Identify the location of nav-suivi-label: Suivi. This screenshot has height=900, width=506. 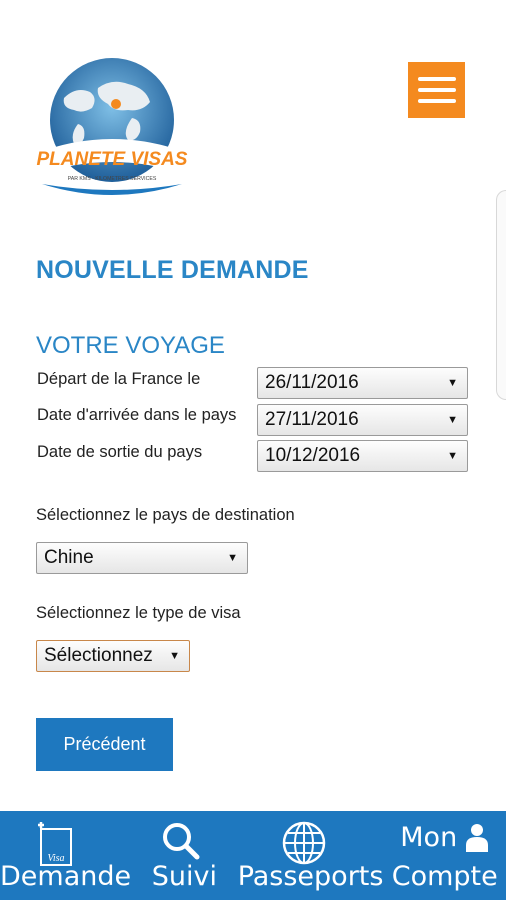
(184, 876).